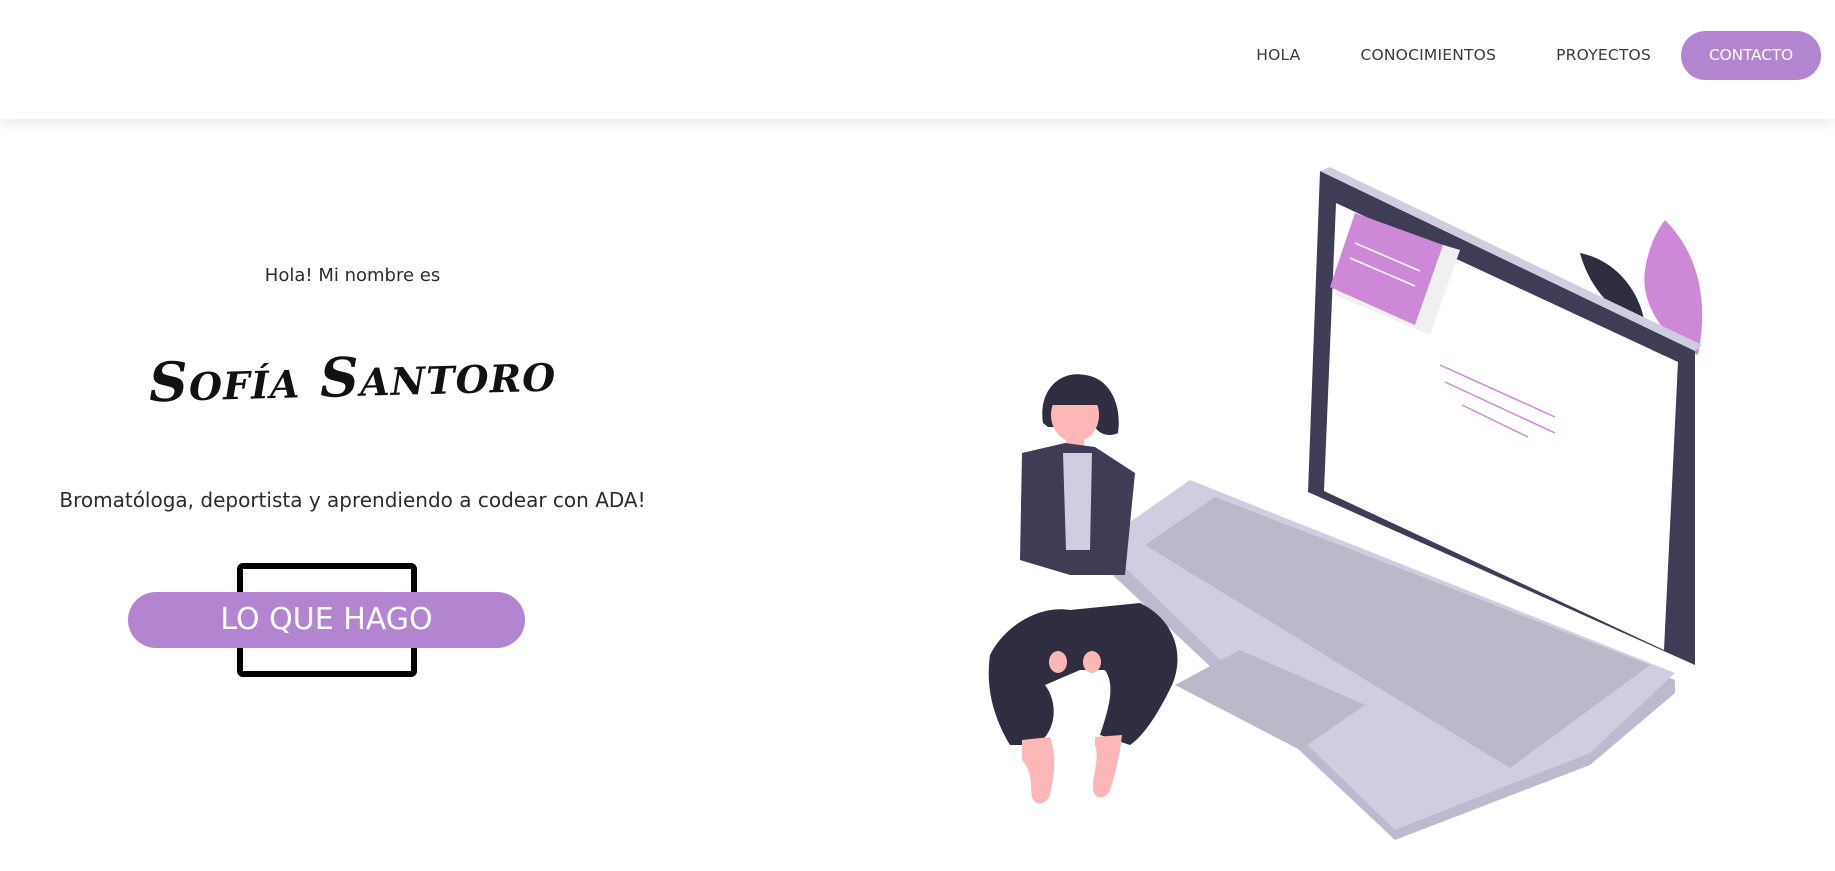 The width and height of the screenshot is (1835, 871). Describe the element at coordinates (1428, 55) in the screenshot. I see `nav-link-conocimientos: CONOCIMIENTOS` at that location.